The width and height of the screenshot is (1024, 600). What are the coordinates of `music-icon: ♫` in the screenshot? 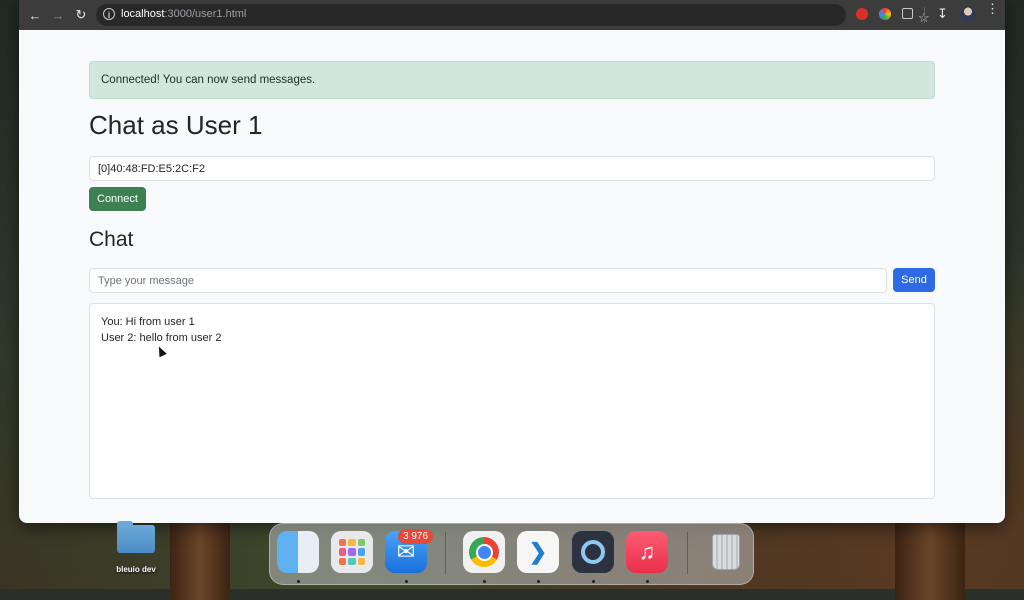 It's located at (647, 552).